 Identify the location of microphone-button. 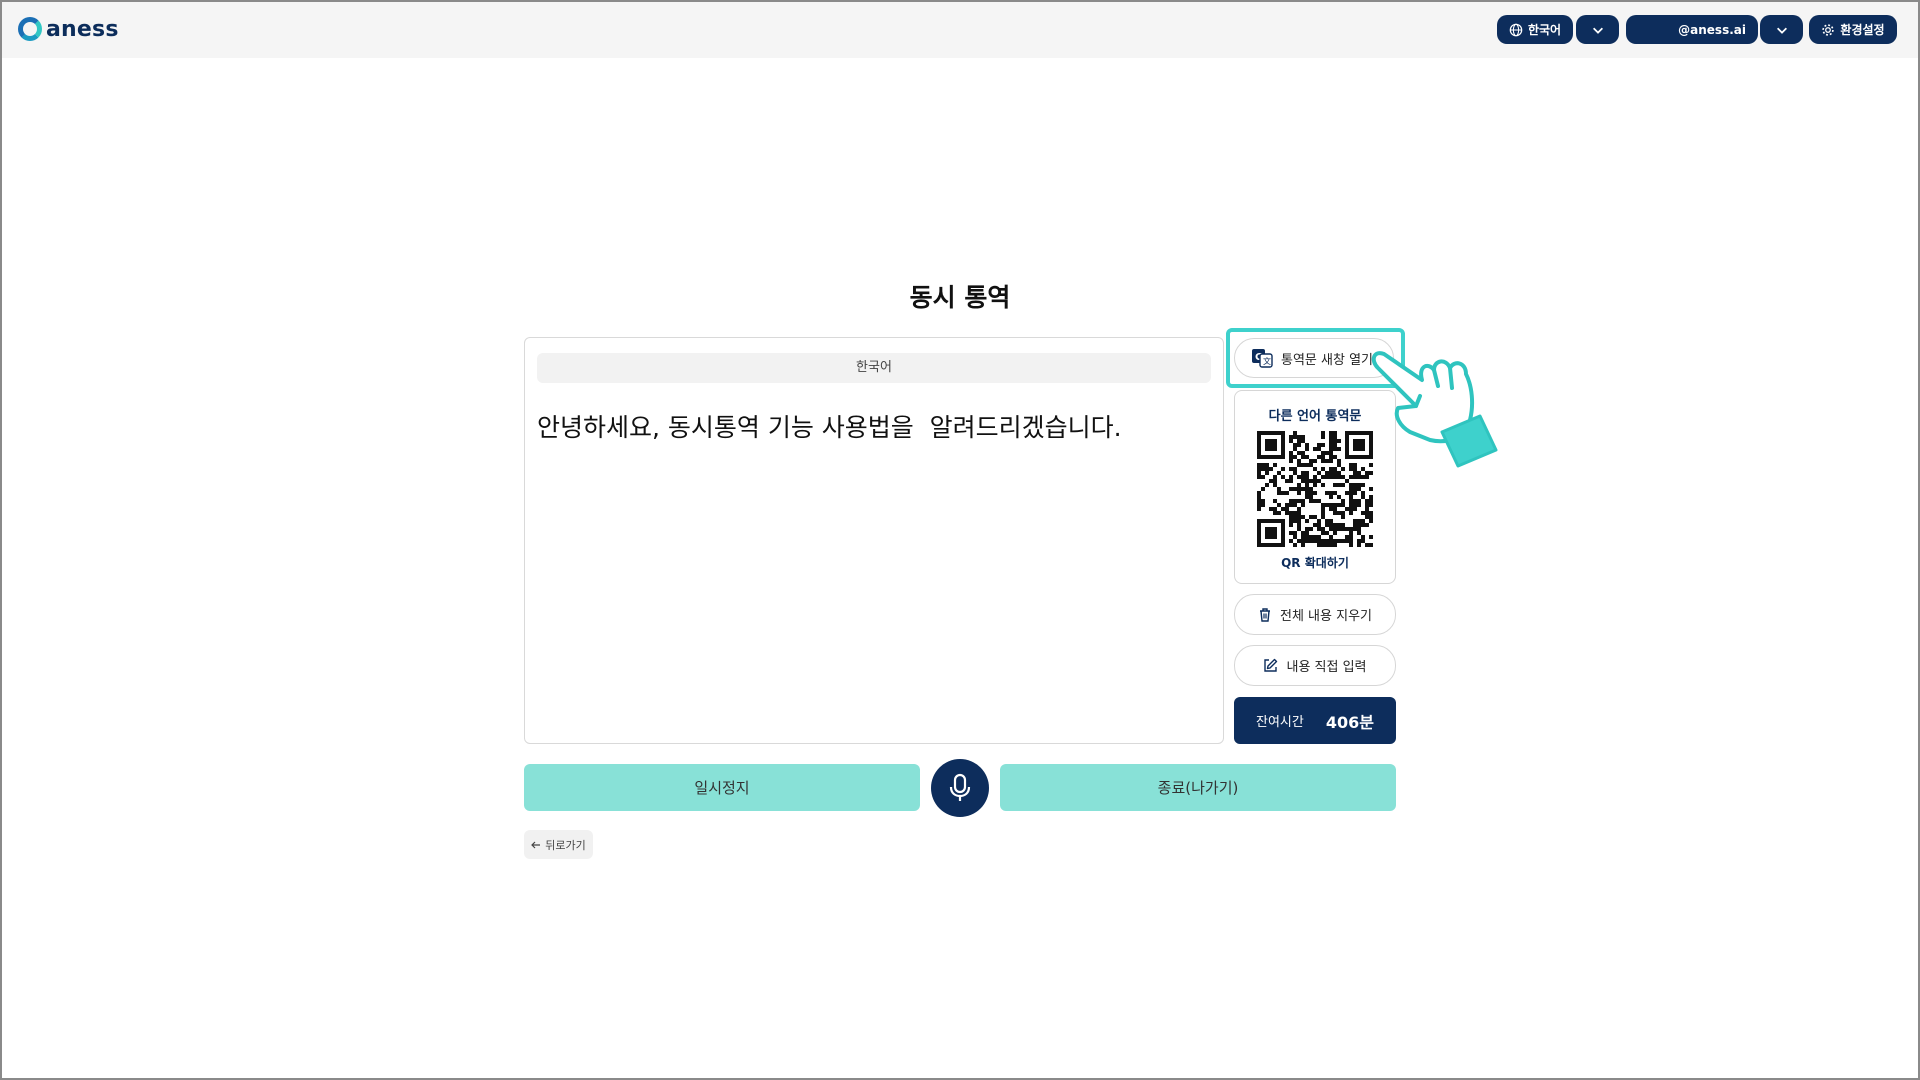
(960, 788).